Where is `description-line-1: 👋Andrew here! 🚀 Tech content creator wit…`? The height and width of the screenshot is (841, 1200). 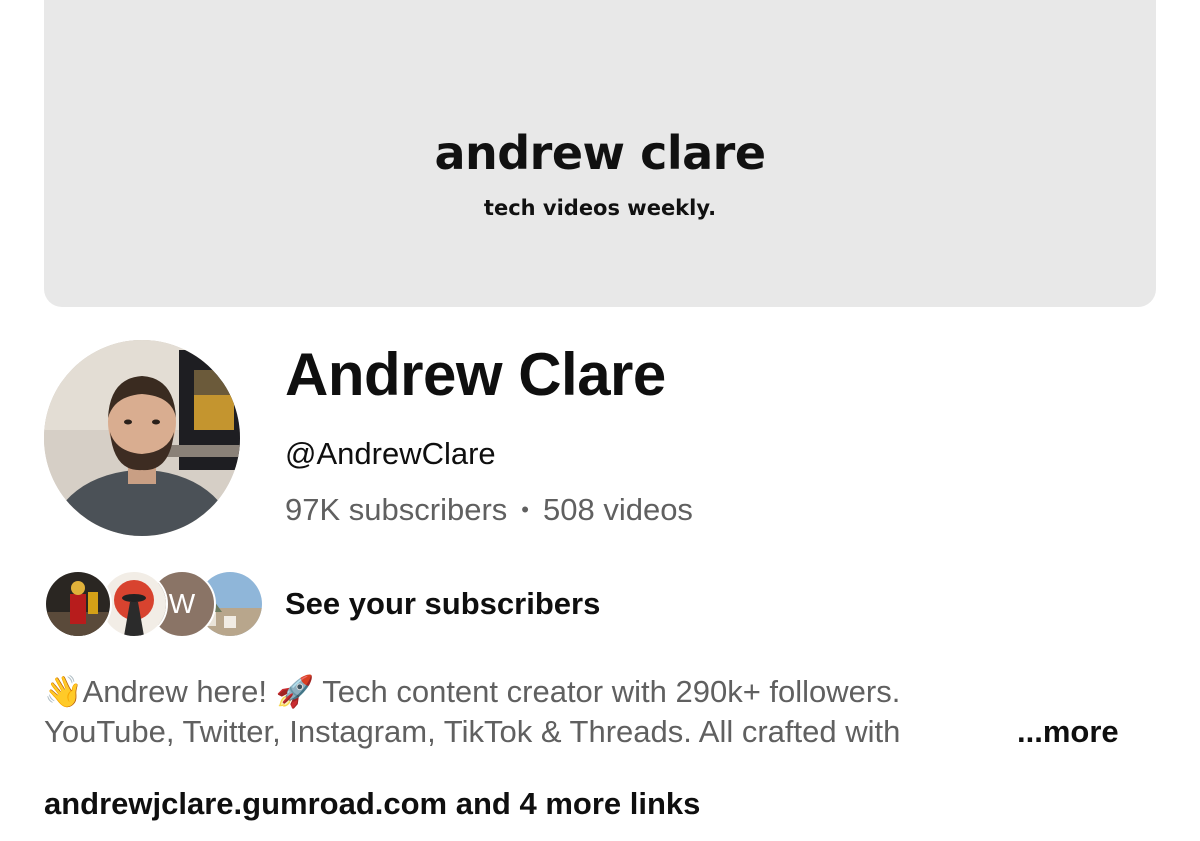 description-line-1: 👋Andrew here! 🚀 Tech content creator wit… is located at coordinates (472, 691).